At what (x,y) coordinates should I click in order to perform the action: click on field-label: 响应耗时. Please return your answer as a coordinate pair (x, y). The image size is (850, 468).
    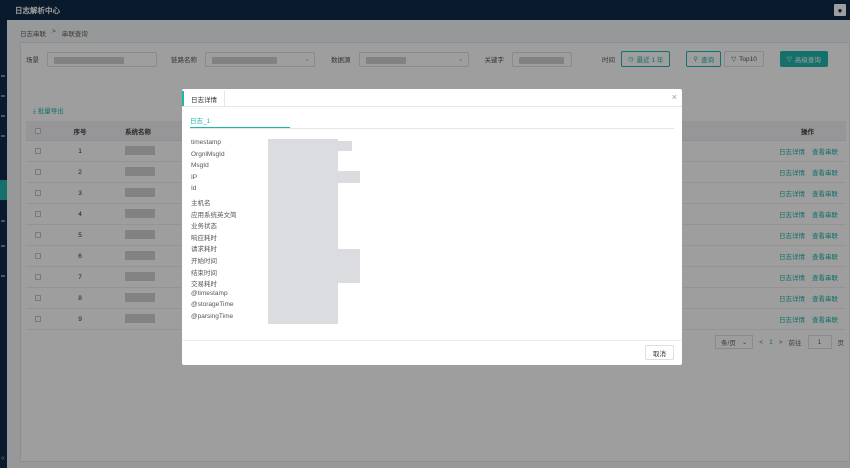
    Looking at the image, I should click on (204, 238).